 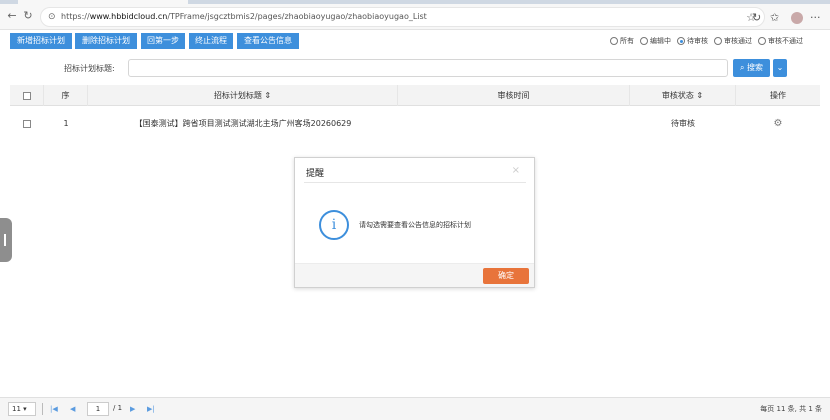 What do you see at coordinates (681, 41) in the screenshot?
I see `radio-dot-selected` at bounding box center [681, 41].